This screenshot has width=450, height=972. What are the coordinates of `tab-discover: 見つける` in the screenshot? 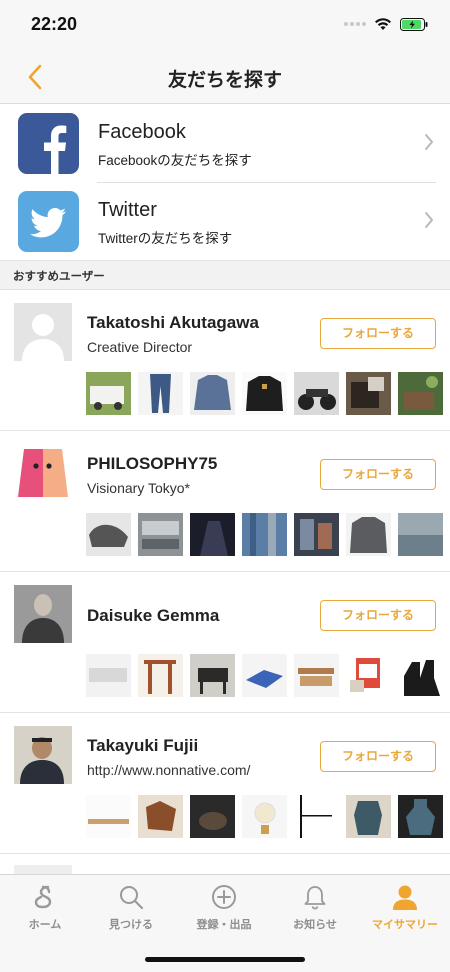 It's located at (131, 908).